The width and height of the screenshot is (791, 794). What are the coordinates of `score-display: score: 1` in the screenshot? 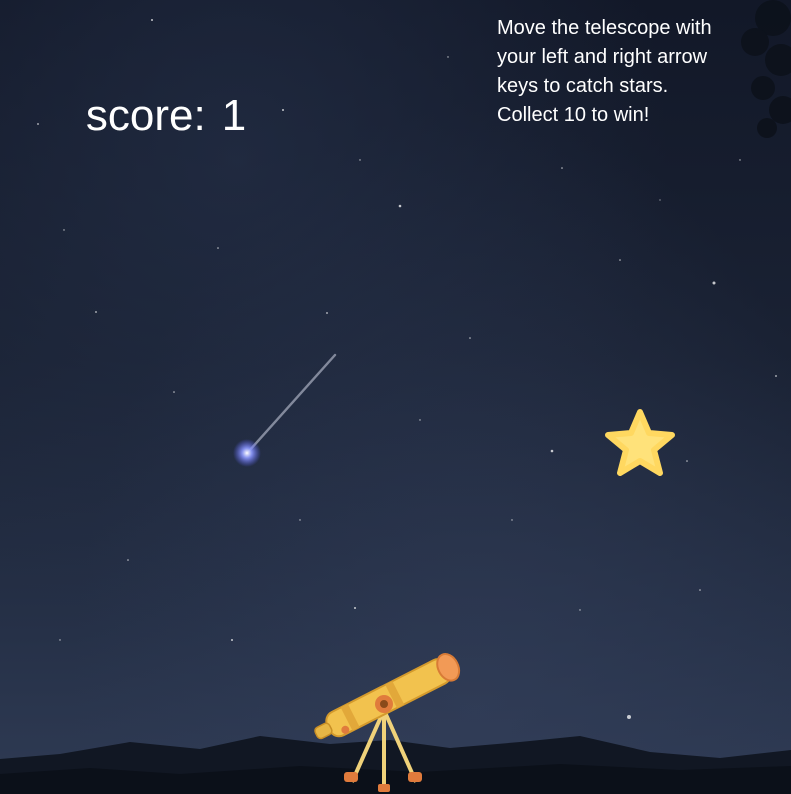 It's located at (141, 116).